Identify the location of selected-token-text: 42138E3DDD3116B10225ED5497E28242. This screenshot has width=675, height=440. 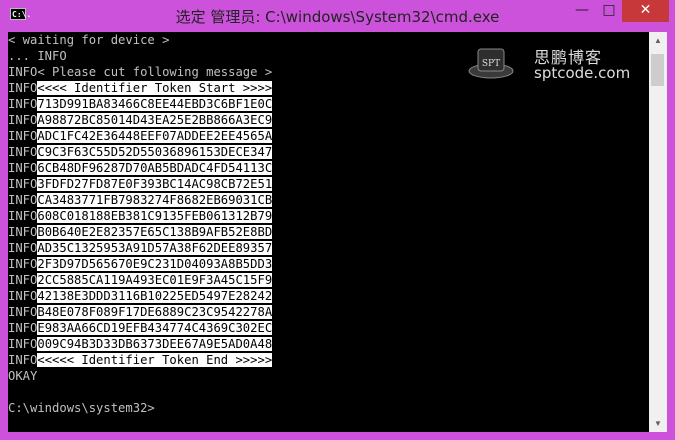
(155, 296).